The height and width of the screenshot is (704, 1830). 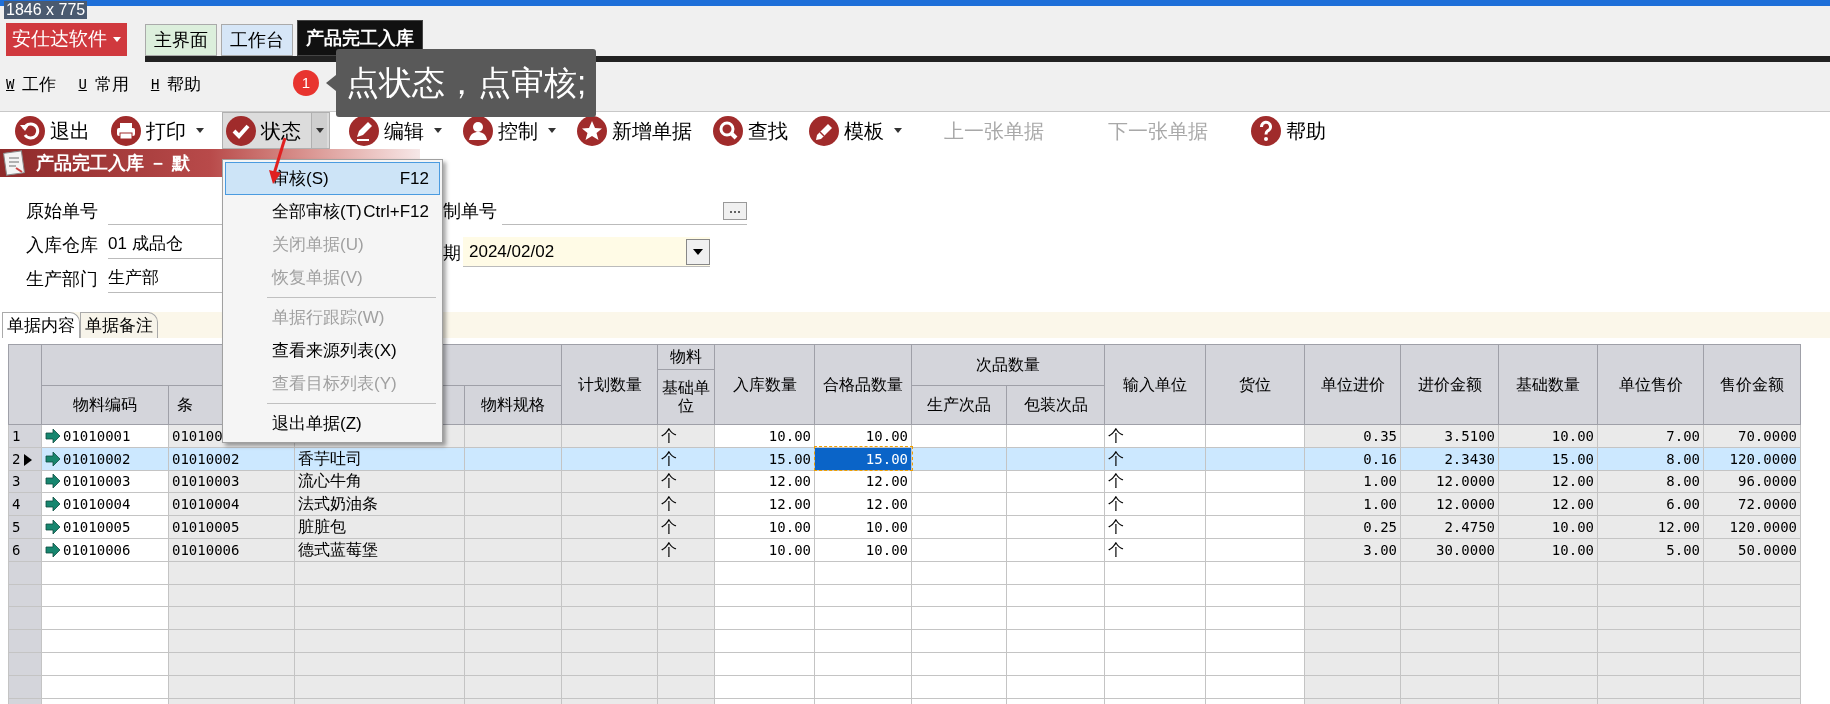 What do you see at coordinates (379, 481) in the screenshot?
I see `table-cell: 流心牛角` at bounding box center [379, 481].